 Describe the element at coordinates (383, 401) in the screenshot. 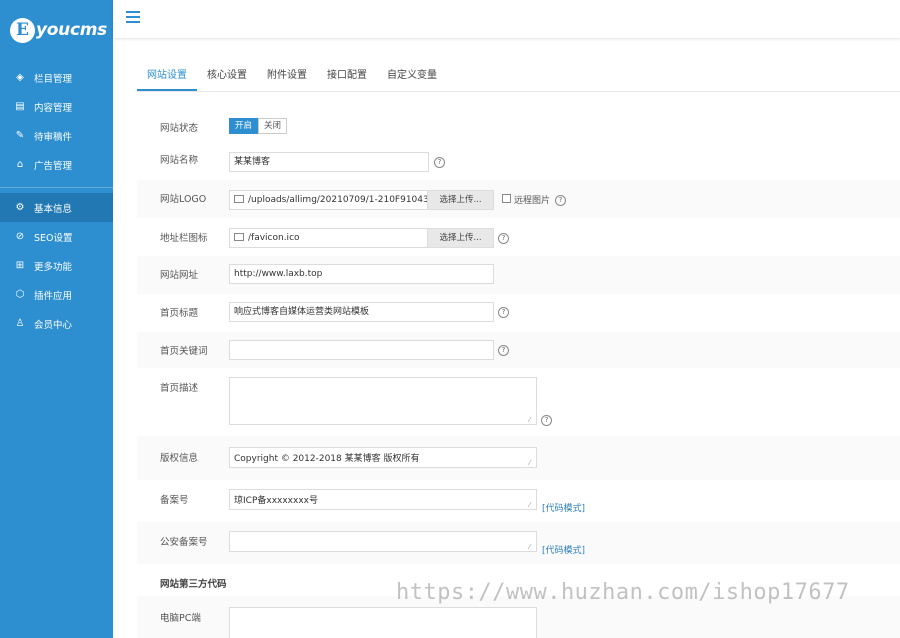

I see `home-description-textarea: ⁄` at that location.